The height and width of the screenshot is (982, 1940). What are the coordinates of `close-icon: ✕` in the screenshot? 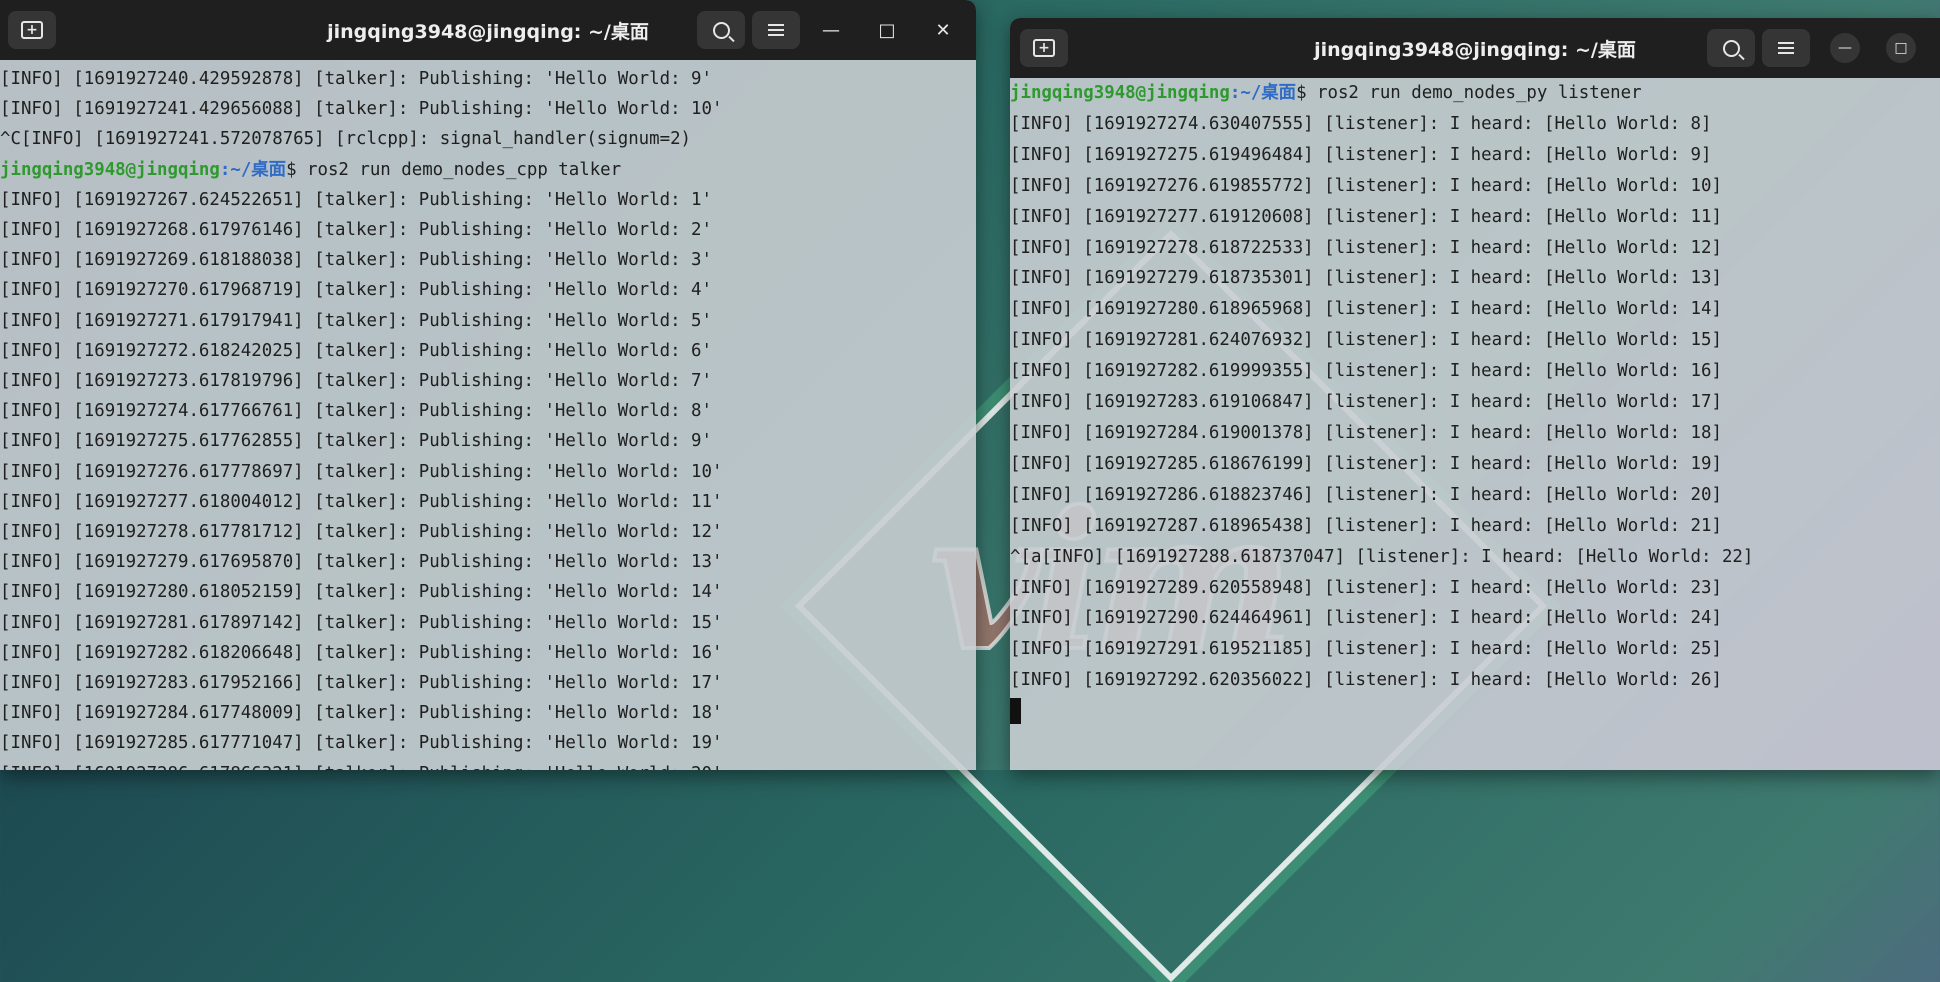 It's located at (943, 30).